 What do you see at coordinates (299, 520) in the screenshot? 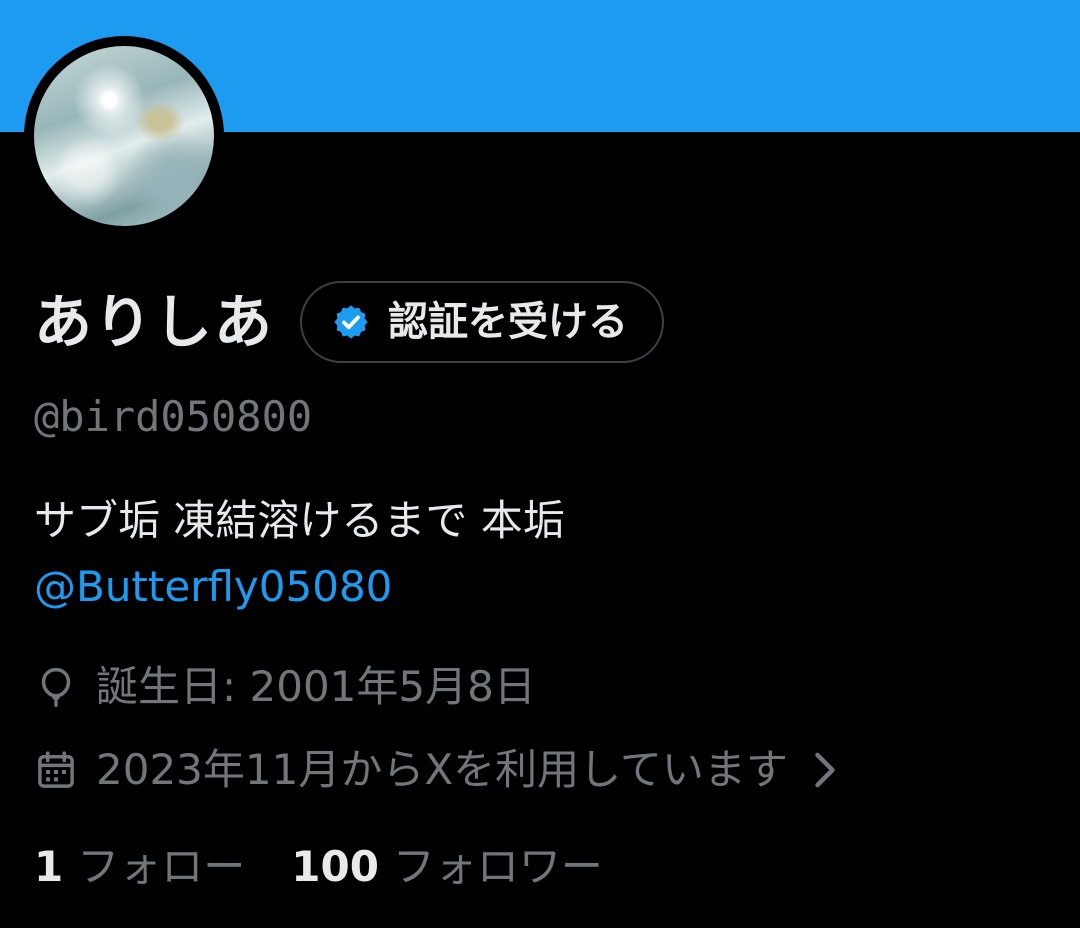
I see `profile-bio: サブ垢 凍結溶けるまで 本垢` at bounding box center [299, 520].